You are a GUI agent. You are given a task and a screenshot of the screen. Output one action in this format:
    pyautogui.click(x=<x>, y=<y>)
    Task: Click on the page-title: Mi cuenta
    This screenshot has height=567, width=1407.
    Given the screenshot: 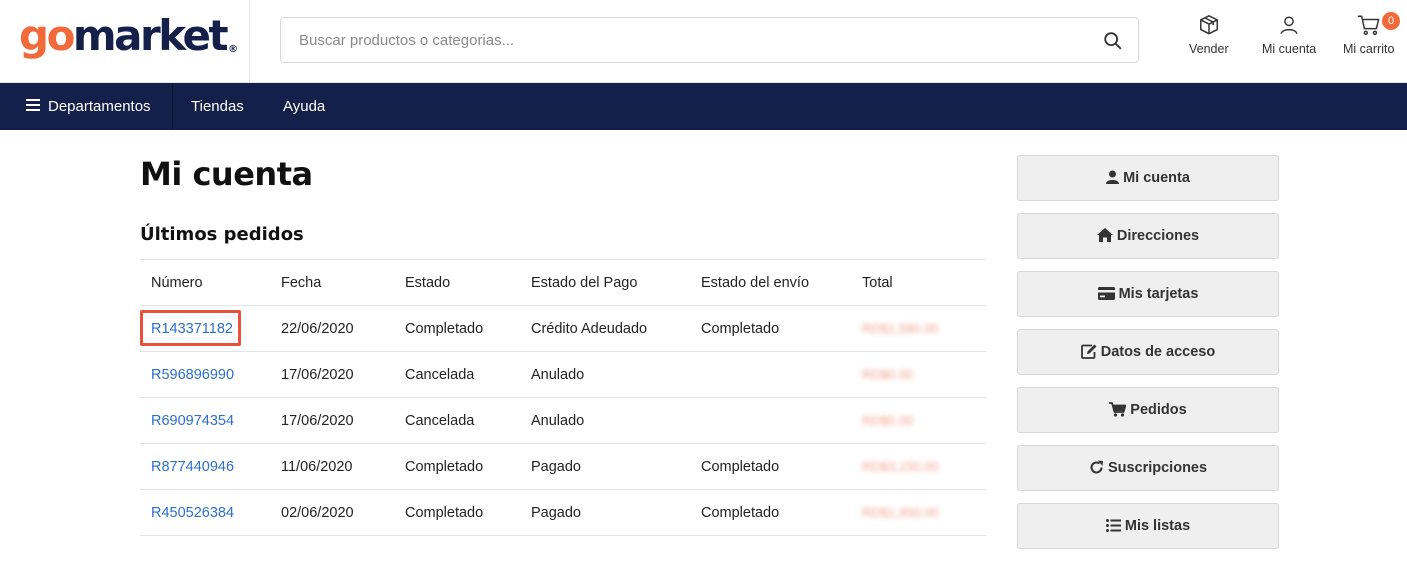 What is the action you would take?
    pyautogui.click(x=226, y=174)
    